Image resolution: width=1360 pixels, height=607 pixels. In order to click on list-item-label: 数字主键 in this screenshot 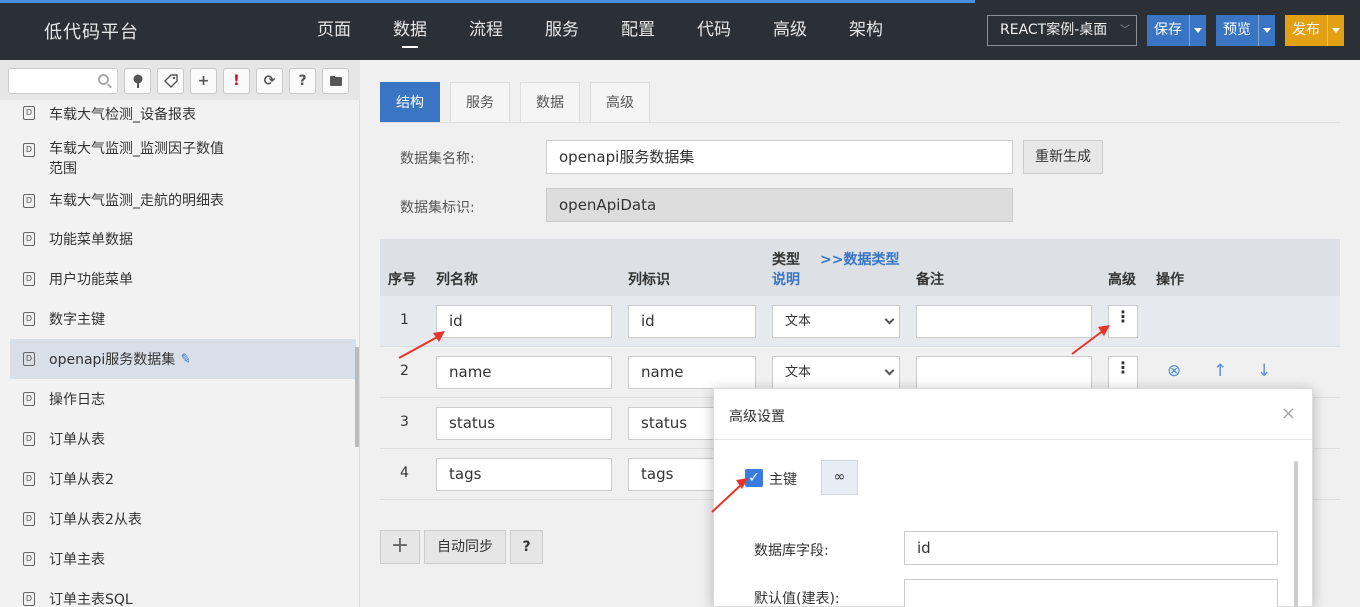, I will do `click(77, 320)`.